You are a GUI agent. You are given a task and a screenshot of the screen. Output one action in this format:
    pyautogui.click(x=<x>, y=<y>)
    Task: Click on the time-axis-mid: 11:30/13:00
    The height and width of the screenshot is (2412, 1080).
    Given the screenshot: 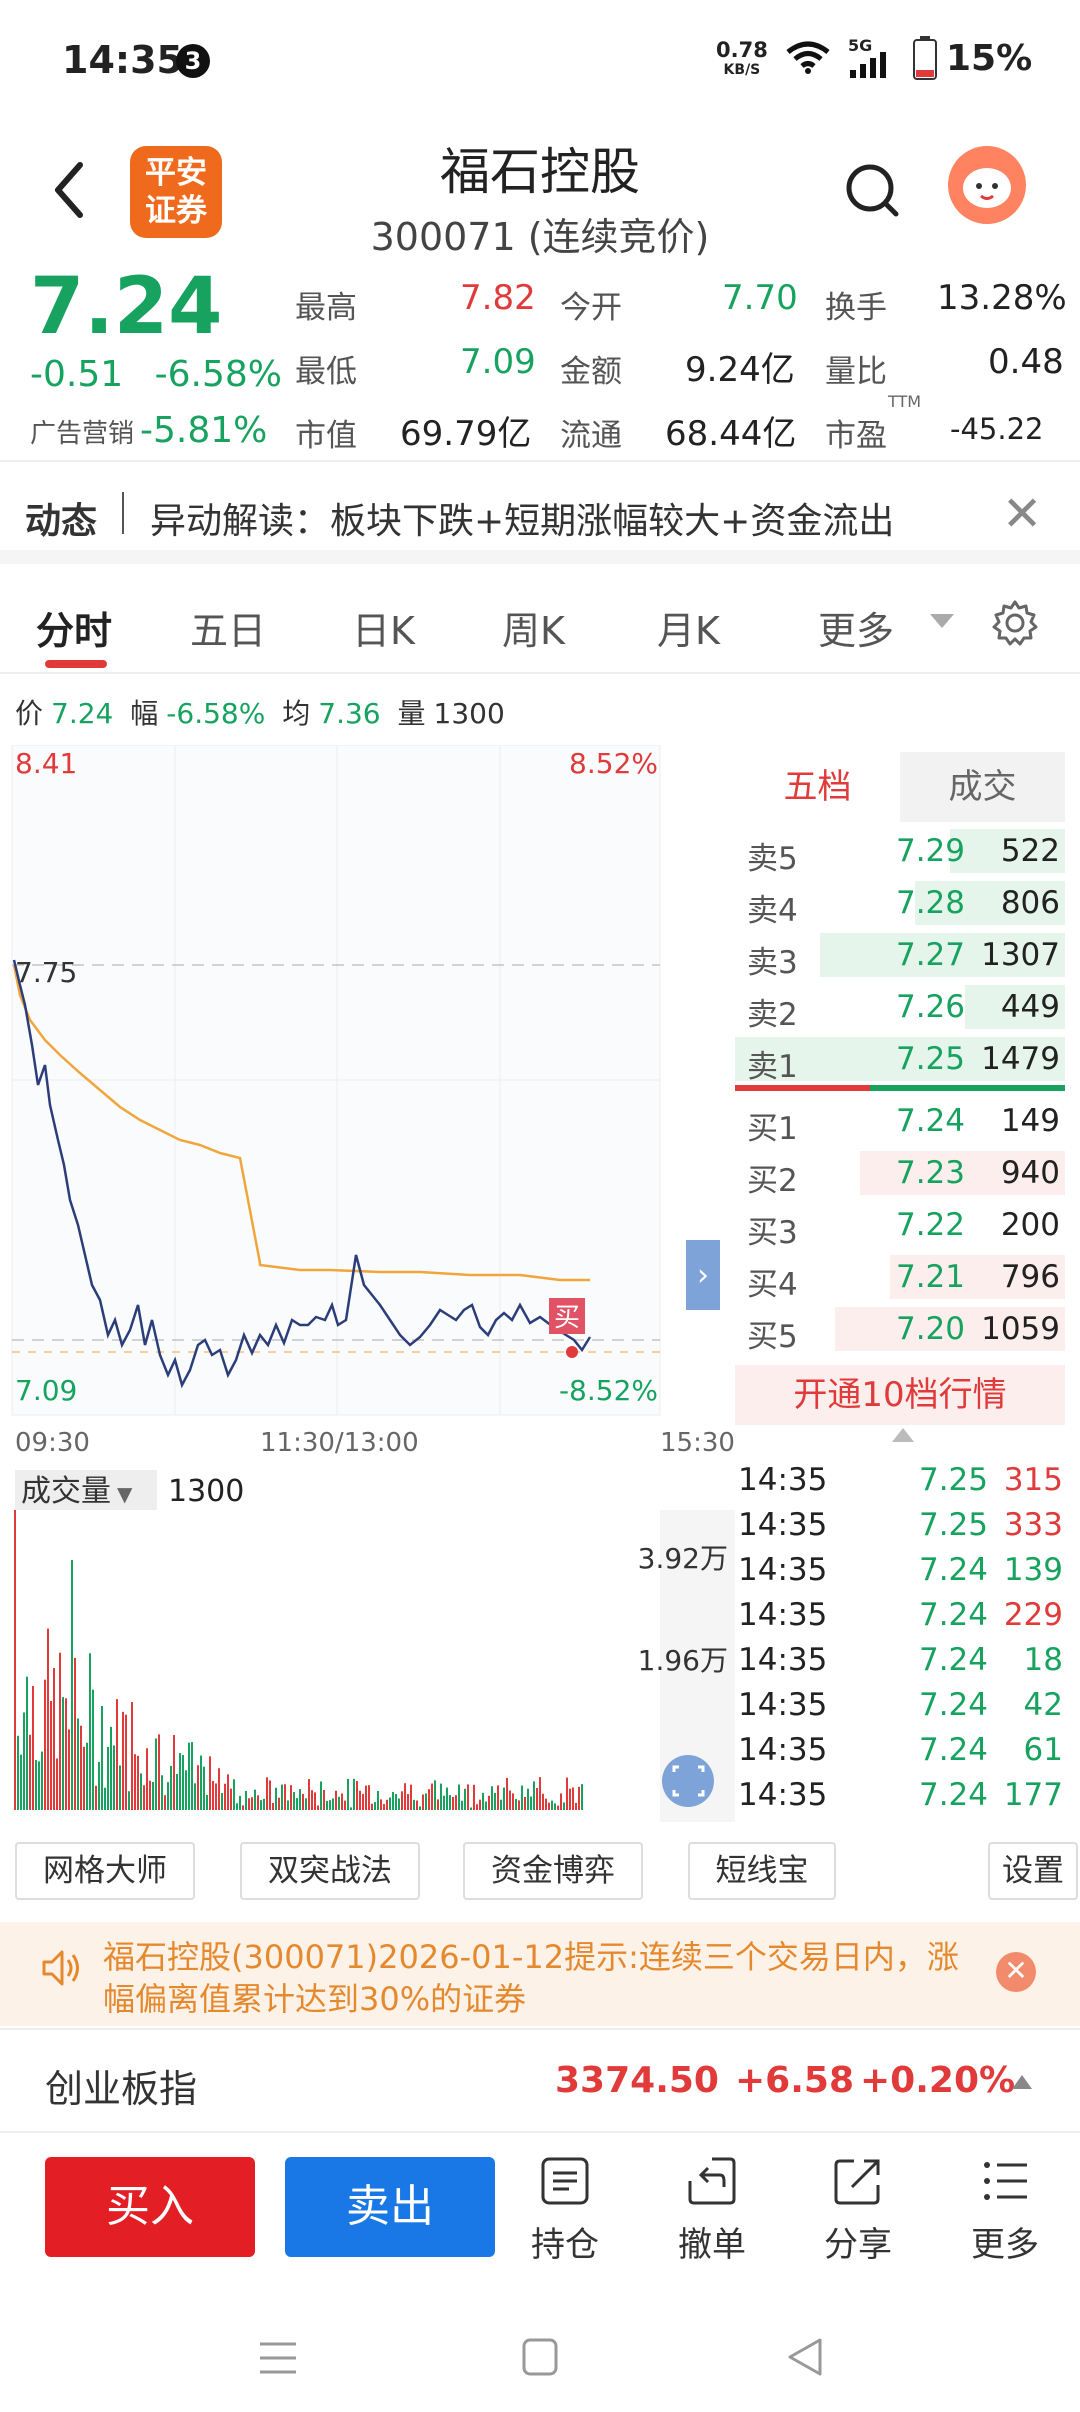 What is the action you would take?
    pyautogui.click(x=339, y=1443)
    